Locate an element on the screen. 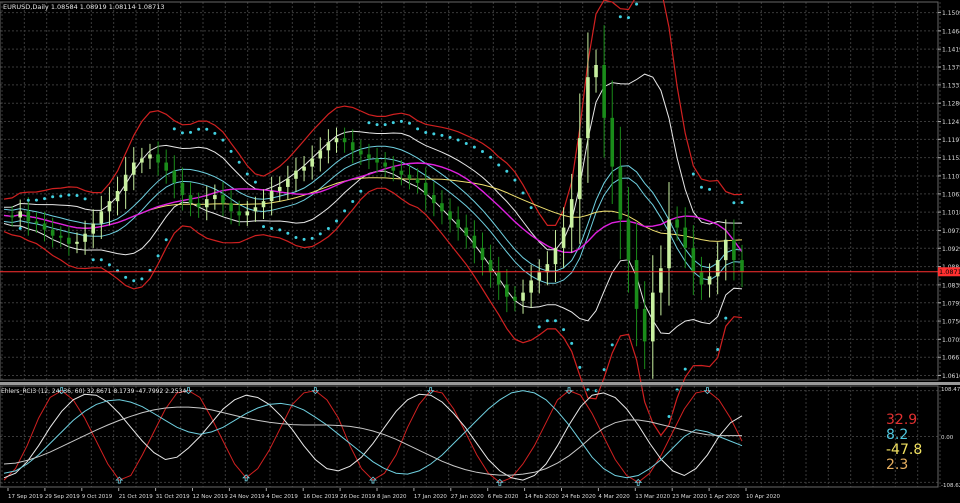 The image size is (960, 503). date-tick-label: 23 Mar 2020 is located at coordinates (689, 497).